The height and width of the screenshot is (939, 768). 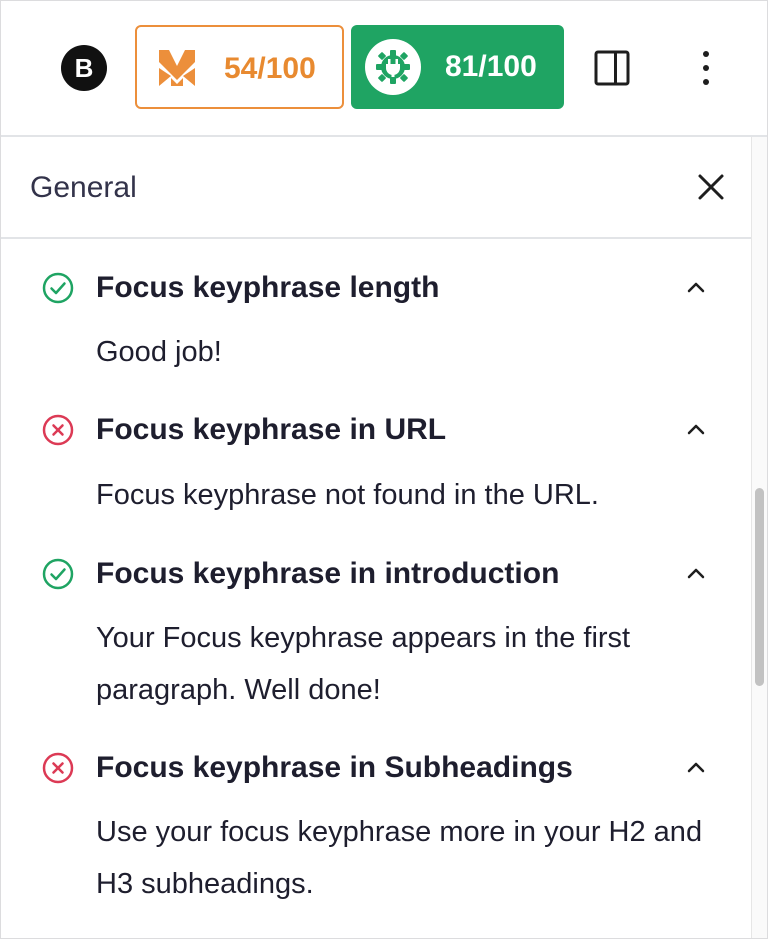 What do you see at coordinates (491, 66) in the screenshot?
I see `secondary-score-value: 81/100` at bounding box center [491, 66].